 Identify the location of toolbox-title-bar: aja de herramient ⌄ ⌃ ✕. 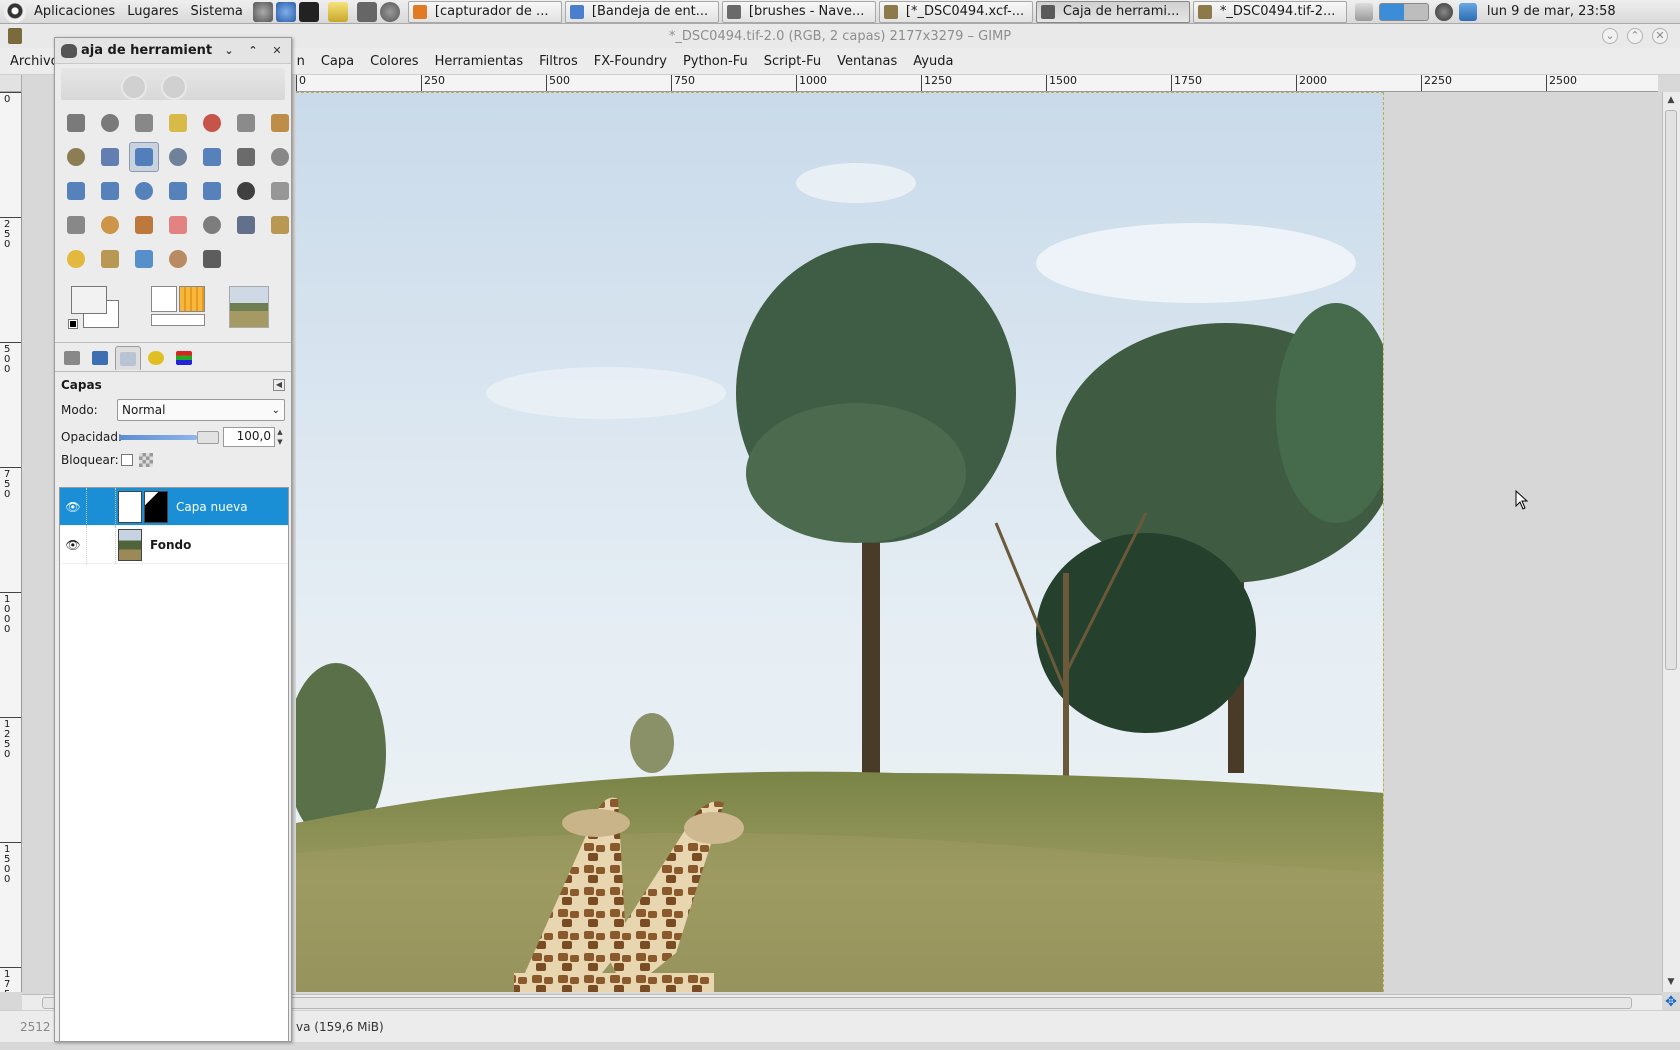
(173, 51).